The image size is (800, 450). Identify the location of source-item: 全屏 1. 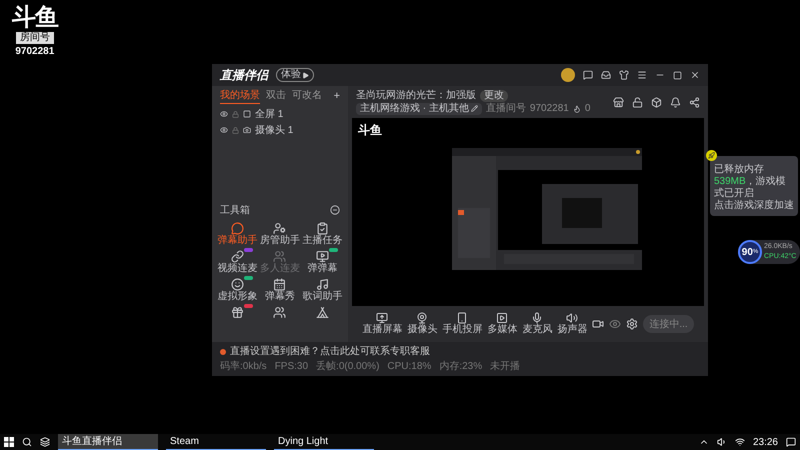
(269, 114).